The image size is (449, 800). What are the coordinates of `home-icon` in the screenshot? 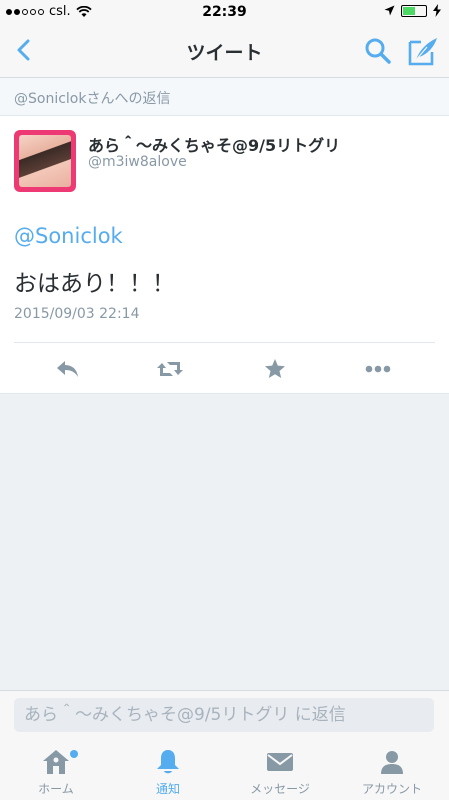 It's located at (56, 762).